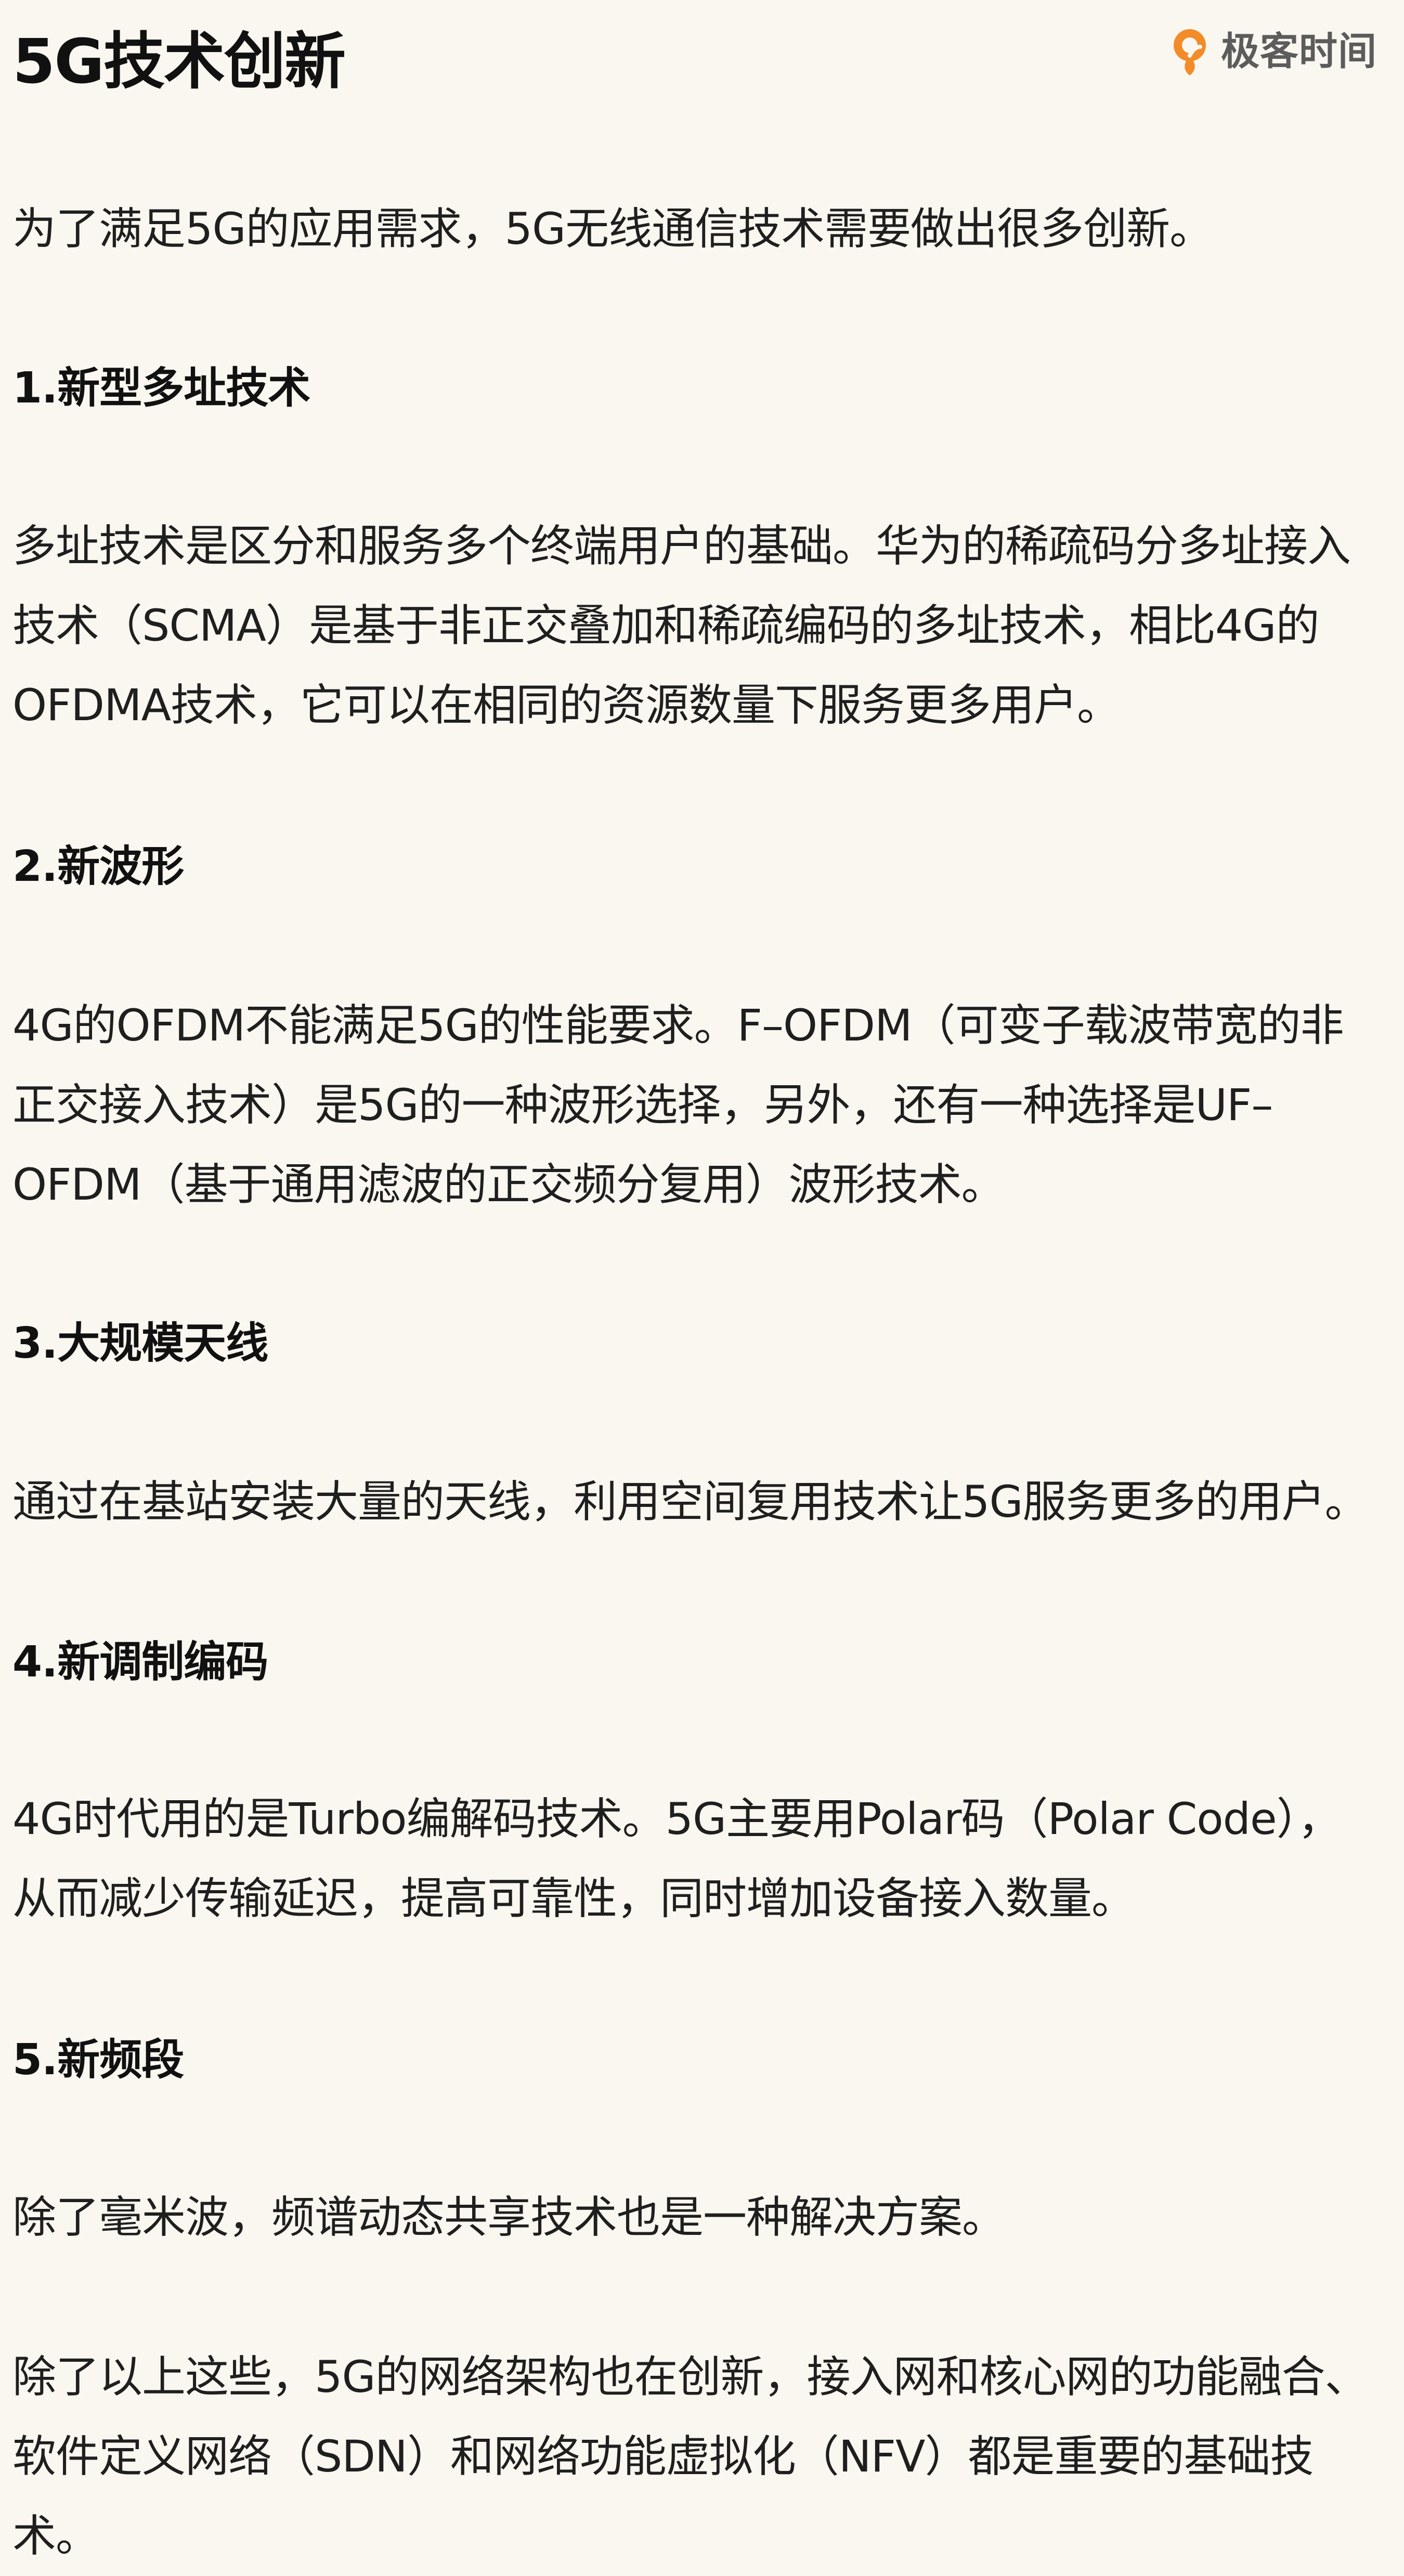 The image size is (1404, 2576). What do you see at coordinates (140, 1343) in the screenshot?
I see `section-heading-3: 3.大规模天线` at bounding box center [140, 1343].